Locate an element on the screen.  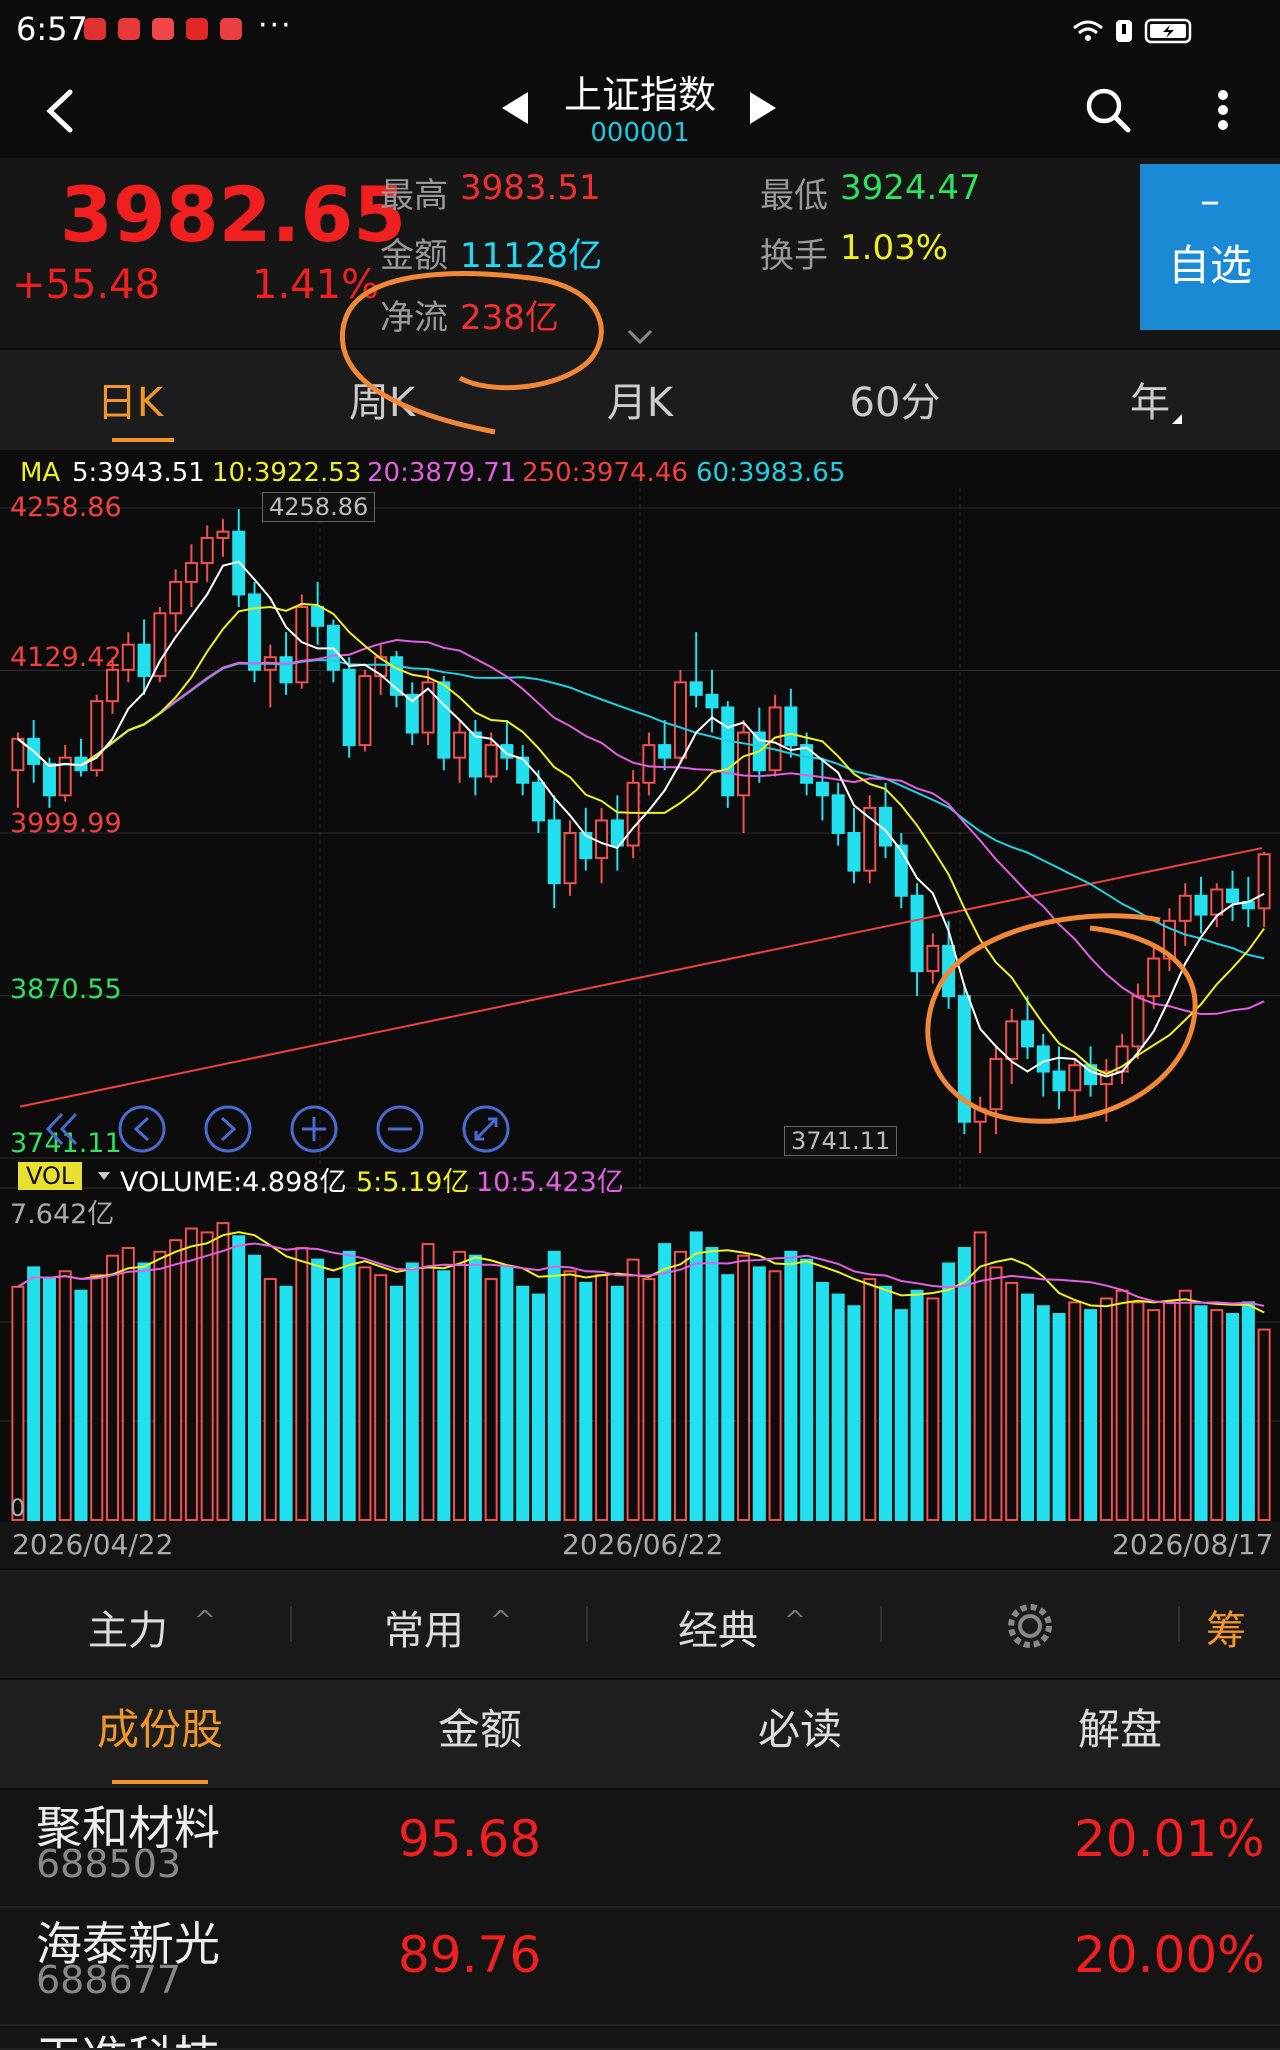
ma10-value: 10:3922.53 is located at coordinates (287, 473).